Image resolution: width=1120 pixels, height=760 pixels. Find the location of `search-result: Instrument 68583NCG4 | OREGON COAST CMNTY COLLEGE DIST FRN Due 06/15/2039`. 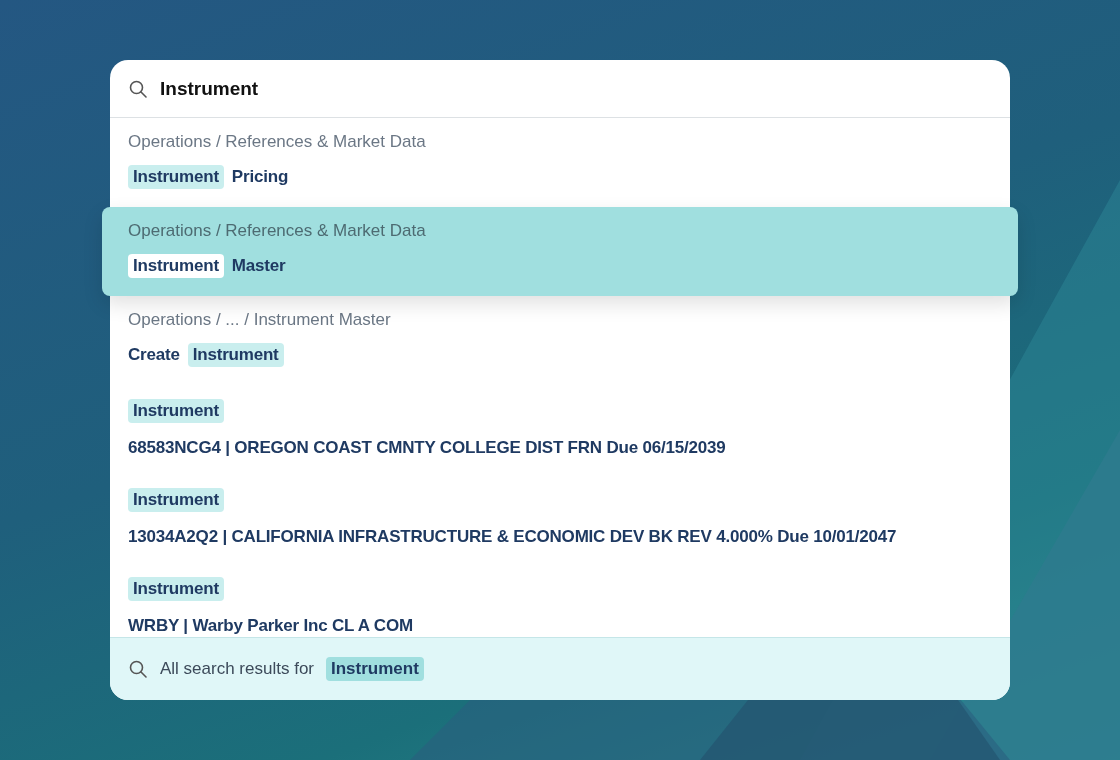

search-result: Instrument 68583NCG4 | OREGON COAST CMNTY COLLEGE DIST FRN Due 06/15/2039 is located at coordinates (560, 429).